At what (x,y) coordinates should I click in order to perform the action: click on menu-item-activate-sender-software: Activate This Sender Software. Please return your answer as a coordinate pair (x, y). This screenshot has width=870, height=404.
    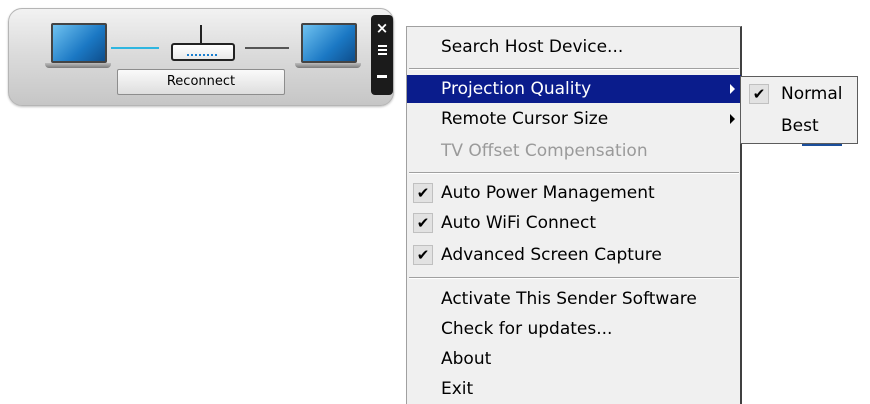
    Looking at the image, I should click on (574, 299).